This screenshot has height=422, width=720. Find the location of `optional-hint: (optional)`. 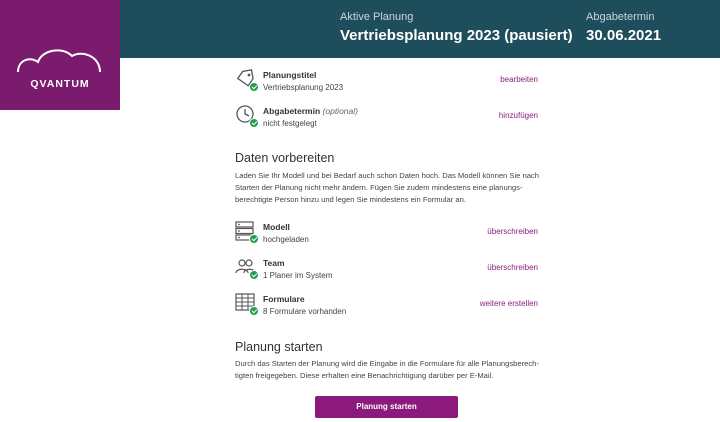

optional-hint: (optional) is located at coordinates (340, 111).